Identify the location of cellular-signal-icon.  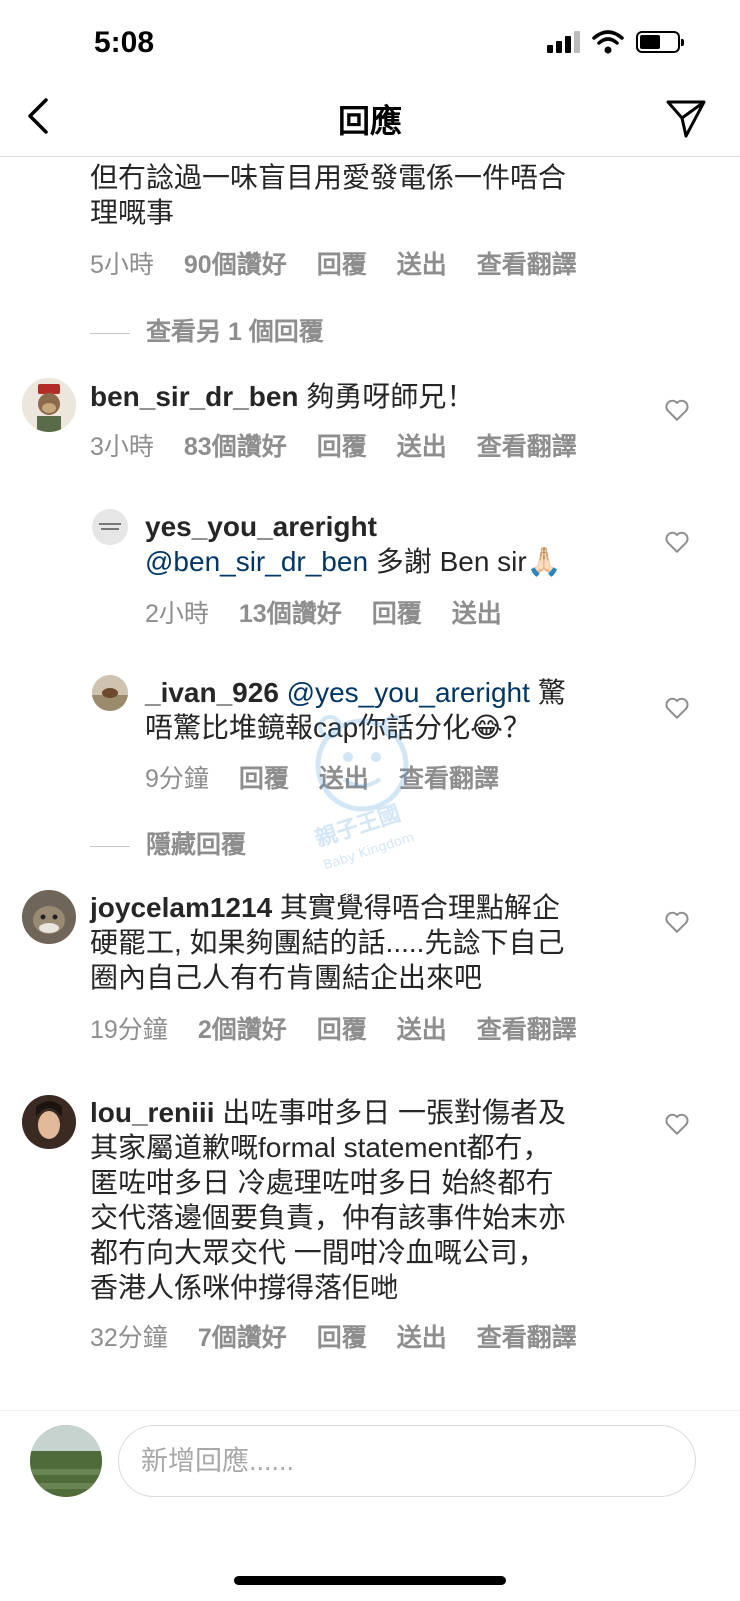
(563, 42).